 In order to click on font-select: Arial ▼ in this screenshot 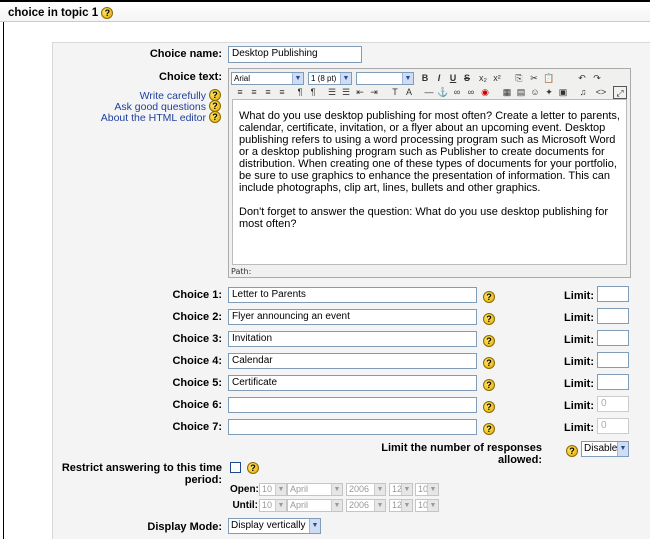, I will do `click(267, 78)`.